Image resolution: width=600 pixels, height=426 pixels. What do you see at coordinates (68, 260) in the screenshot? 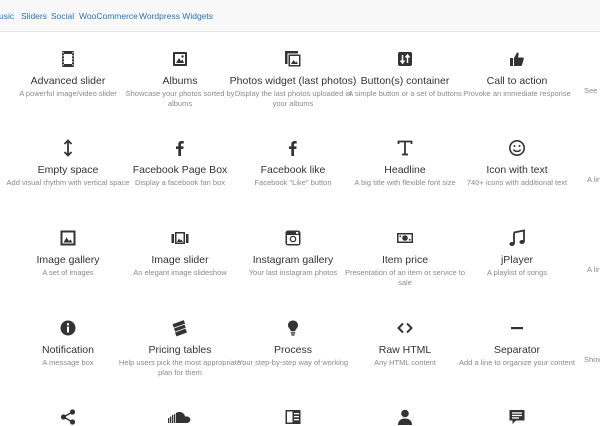
I see `widget-title: Image gallery` at bounding box center [68, 260].